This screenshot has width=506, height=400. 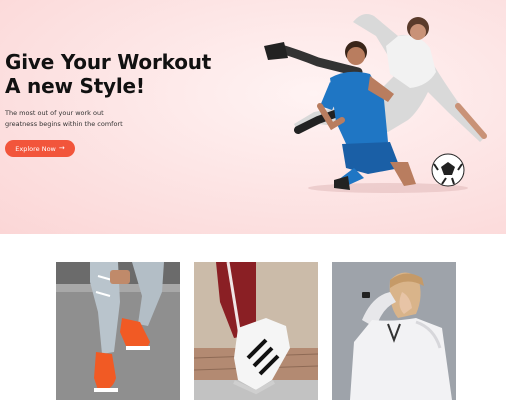 What do you see at coordinates (35, 148) in the screenshot?
I see `explore-now-label: Explore Now` at bounding box center [35, 148].